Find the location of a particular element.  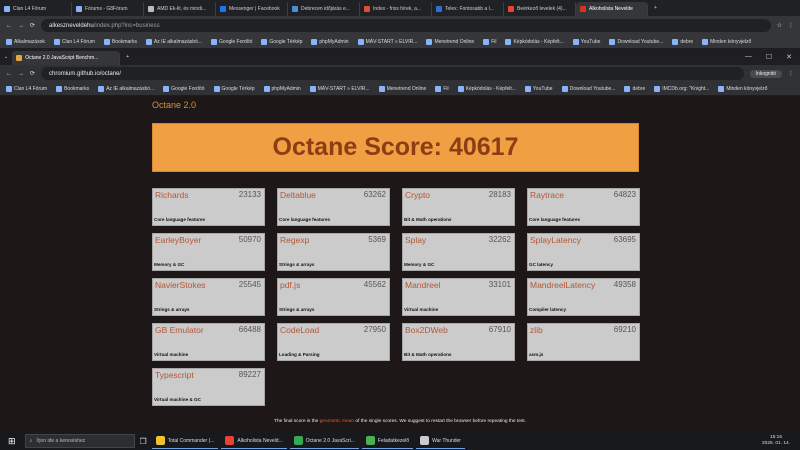

taskbar-app: Feladatkezelő is located at coordinates (387, 441).